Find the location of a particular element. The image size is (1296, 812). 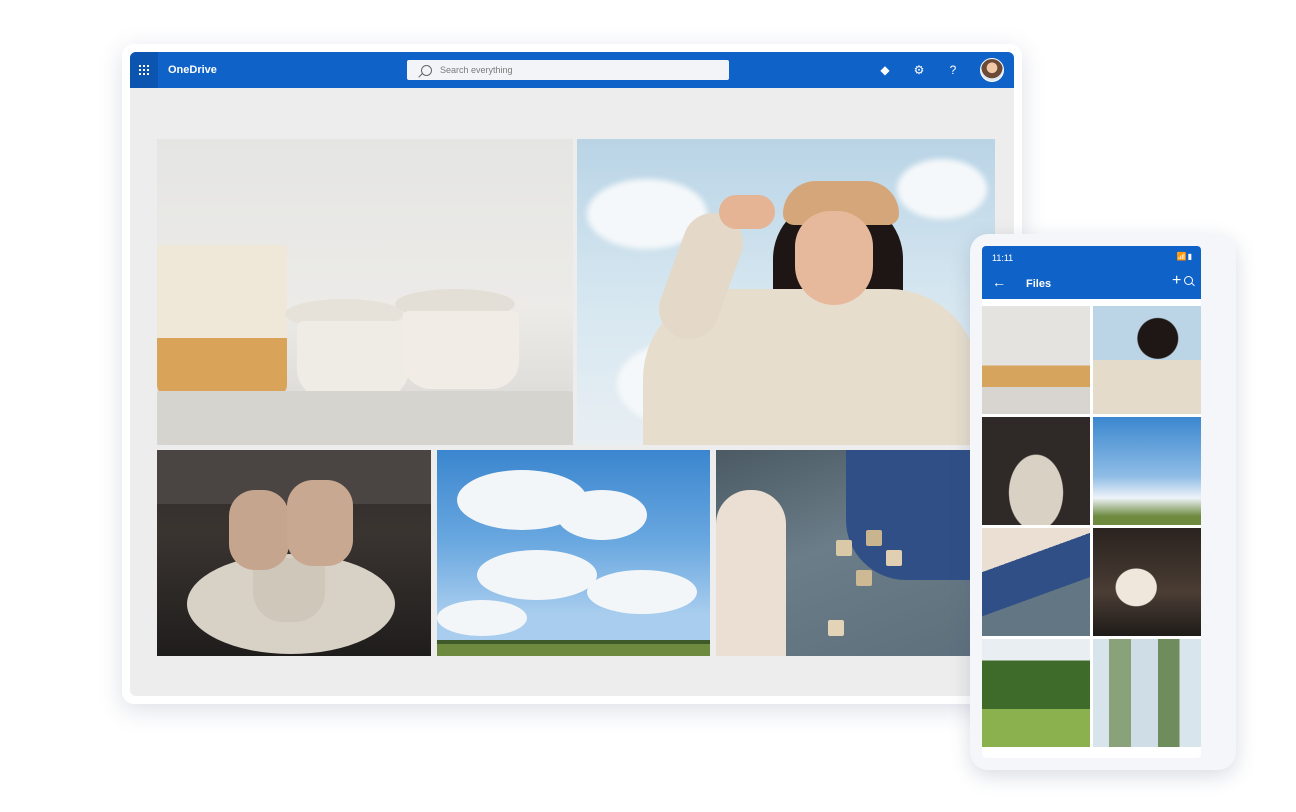

photo-child-blocks is located at coordinates (855, 553).